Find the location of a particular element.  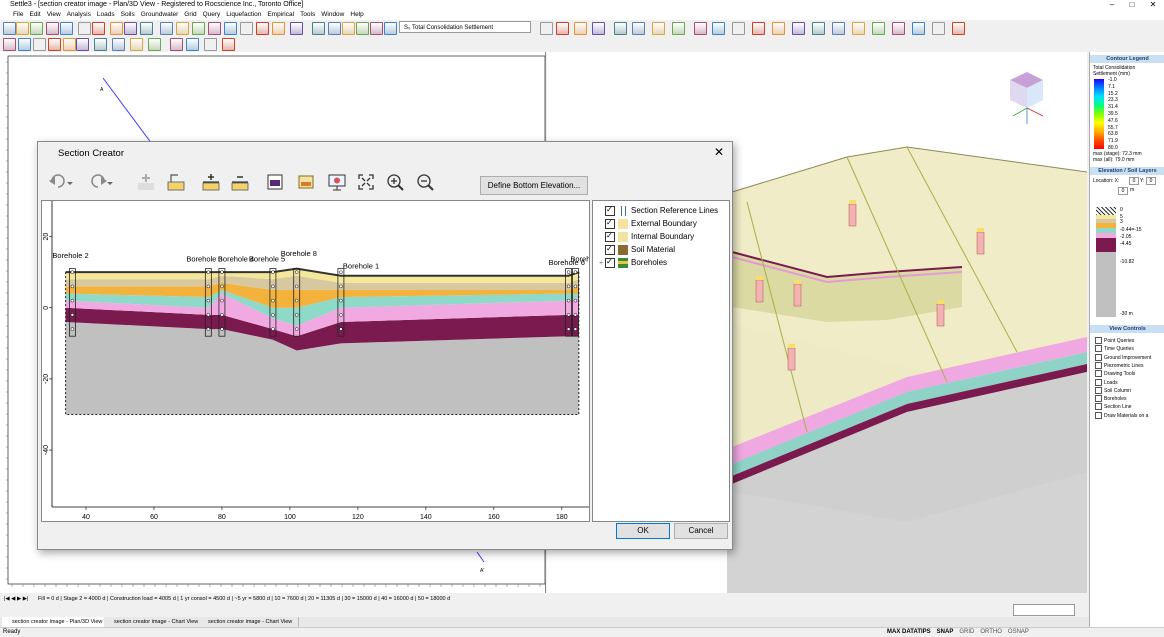

status-toggle: OSNAP is located at coordinates (1018, 632).